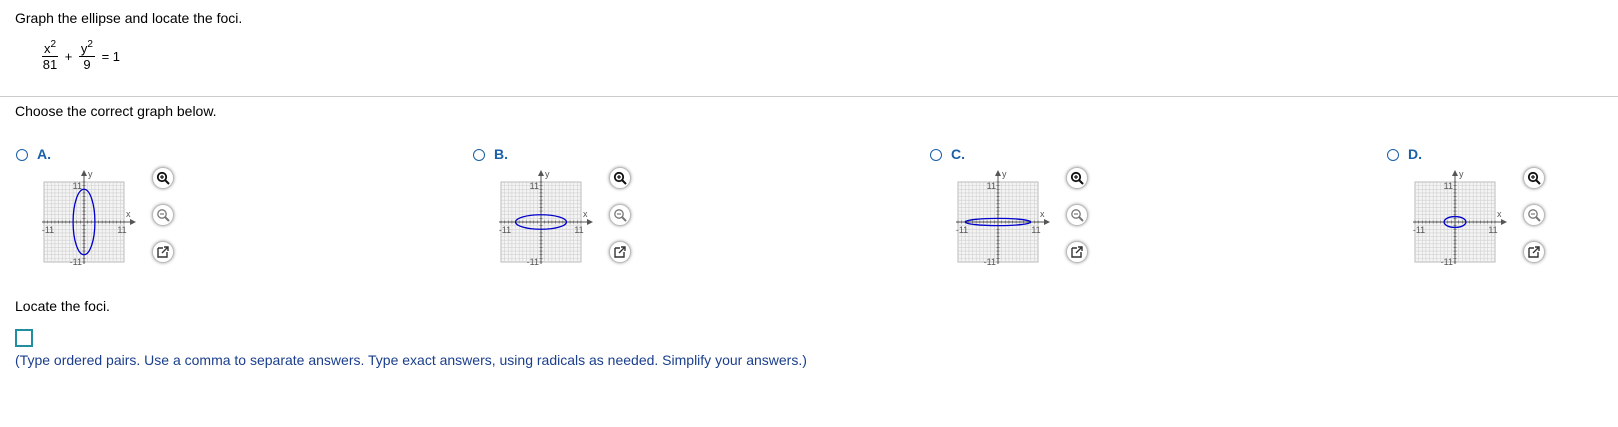 This screenshot has height=427, width=1618. What do you see at coordinates (936, 155) in the screenshot?
I see `option-c-radio` at bounding box center [936, 155].